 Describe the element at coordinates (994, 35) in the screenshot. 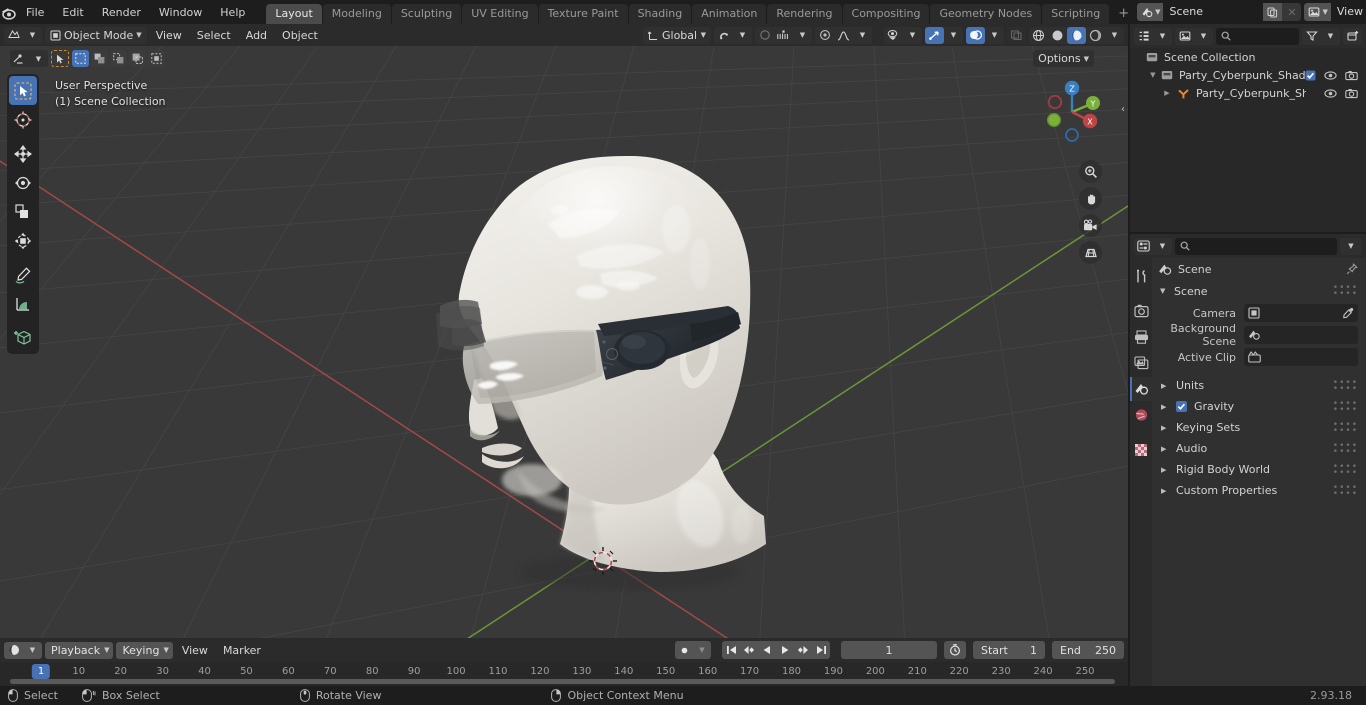

I see `overlay-chevron-icon: ▼` at that location.